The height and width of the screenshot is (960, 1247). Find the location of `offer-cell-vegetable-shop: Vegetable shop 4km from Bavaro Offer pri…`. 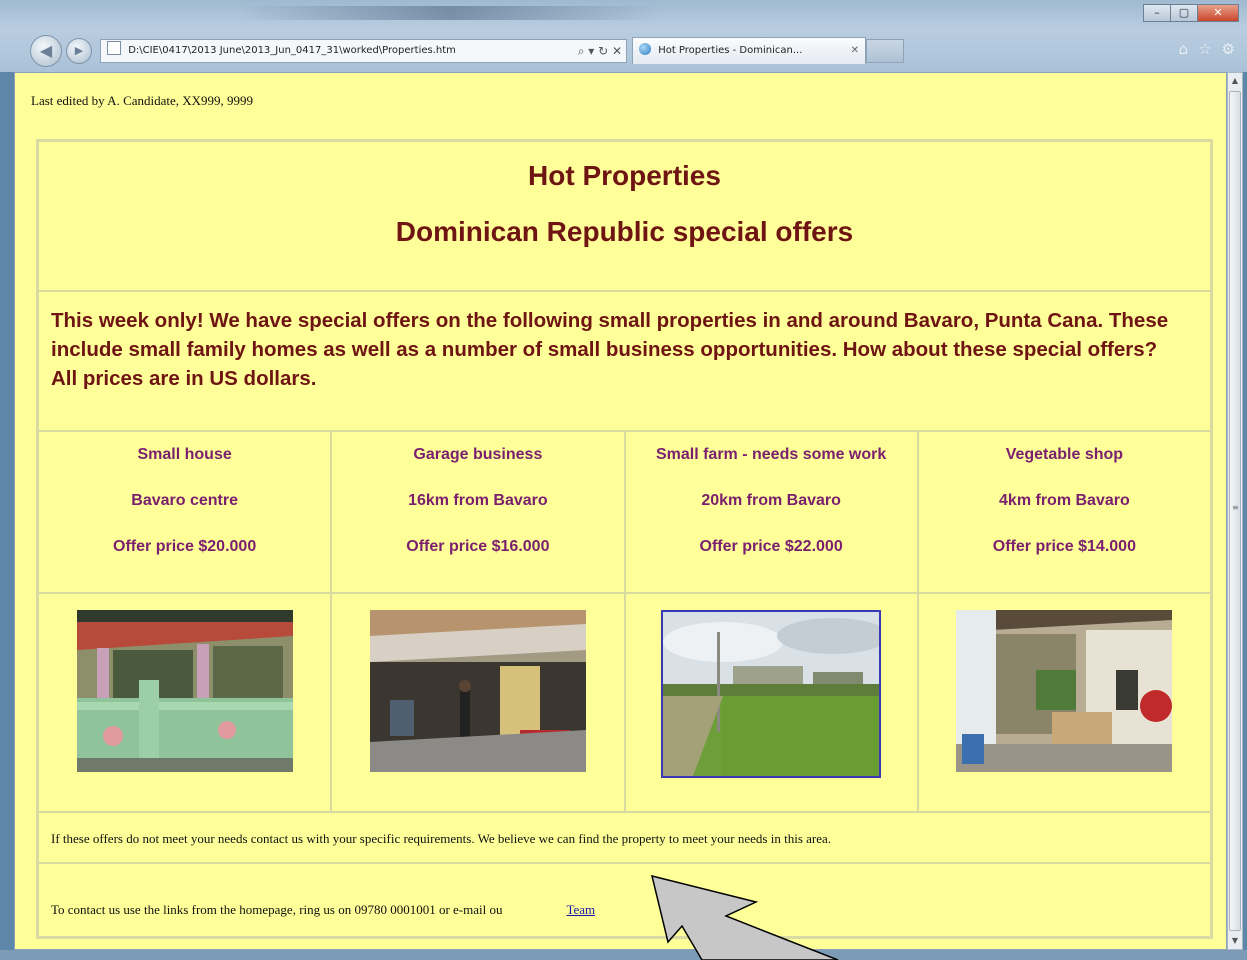

offer-cell-vegetable-shop: Vegetable shop 4km from Bavaro Offer pri… is located at coordinates (1064, 512).